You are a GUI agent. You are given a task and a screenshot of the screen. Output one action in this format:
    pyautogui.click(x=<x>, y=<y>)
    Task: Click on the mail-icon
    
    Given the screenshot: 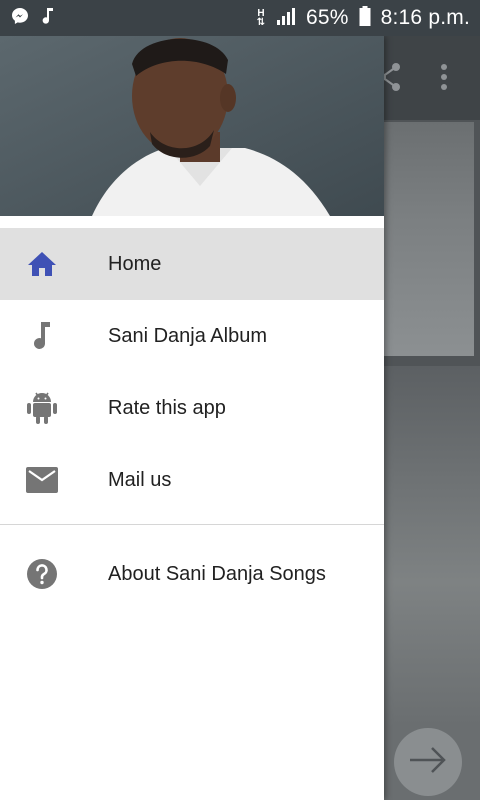 What is the action you would take?
    pyautogui.click(x=42, y=480)
    